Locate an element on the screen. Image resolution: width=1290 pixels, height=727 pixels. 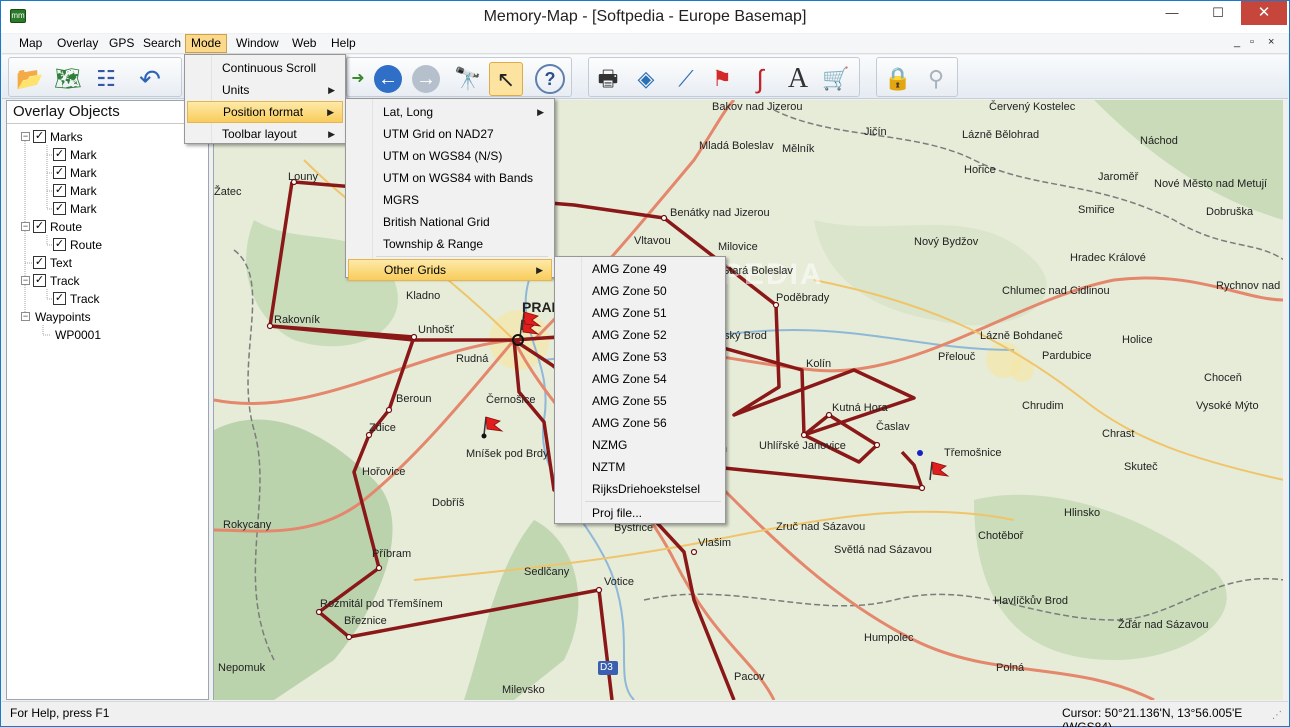
menu-item-amg-zone-56: AMG Zone 56 is located at coordinates (640, 423).